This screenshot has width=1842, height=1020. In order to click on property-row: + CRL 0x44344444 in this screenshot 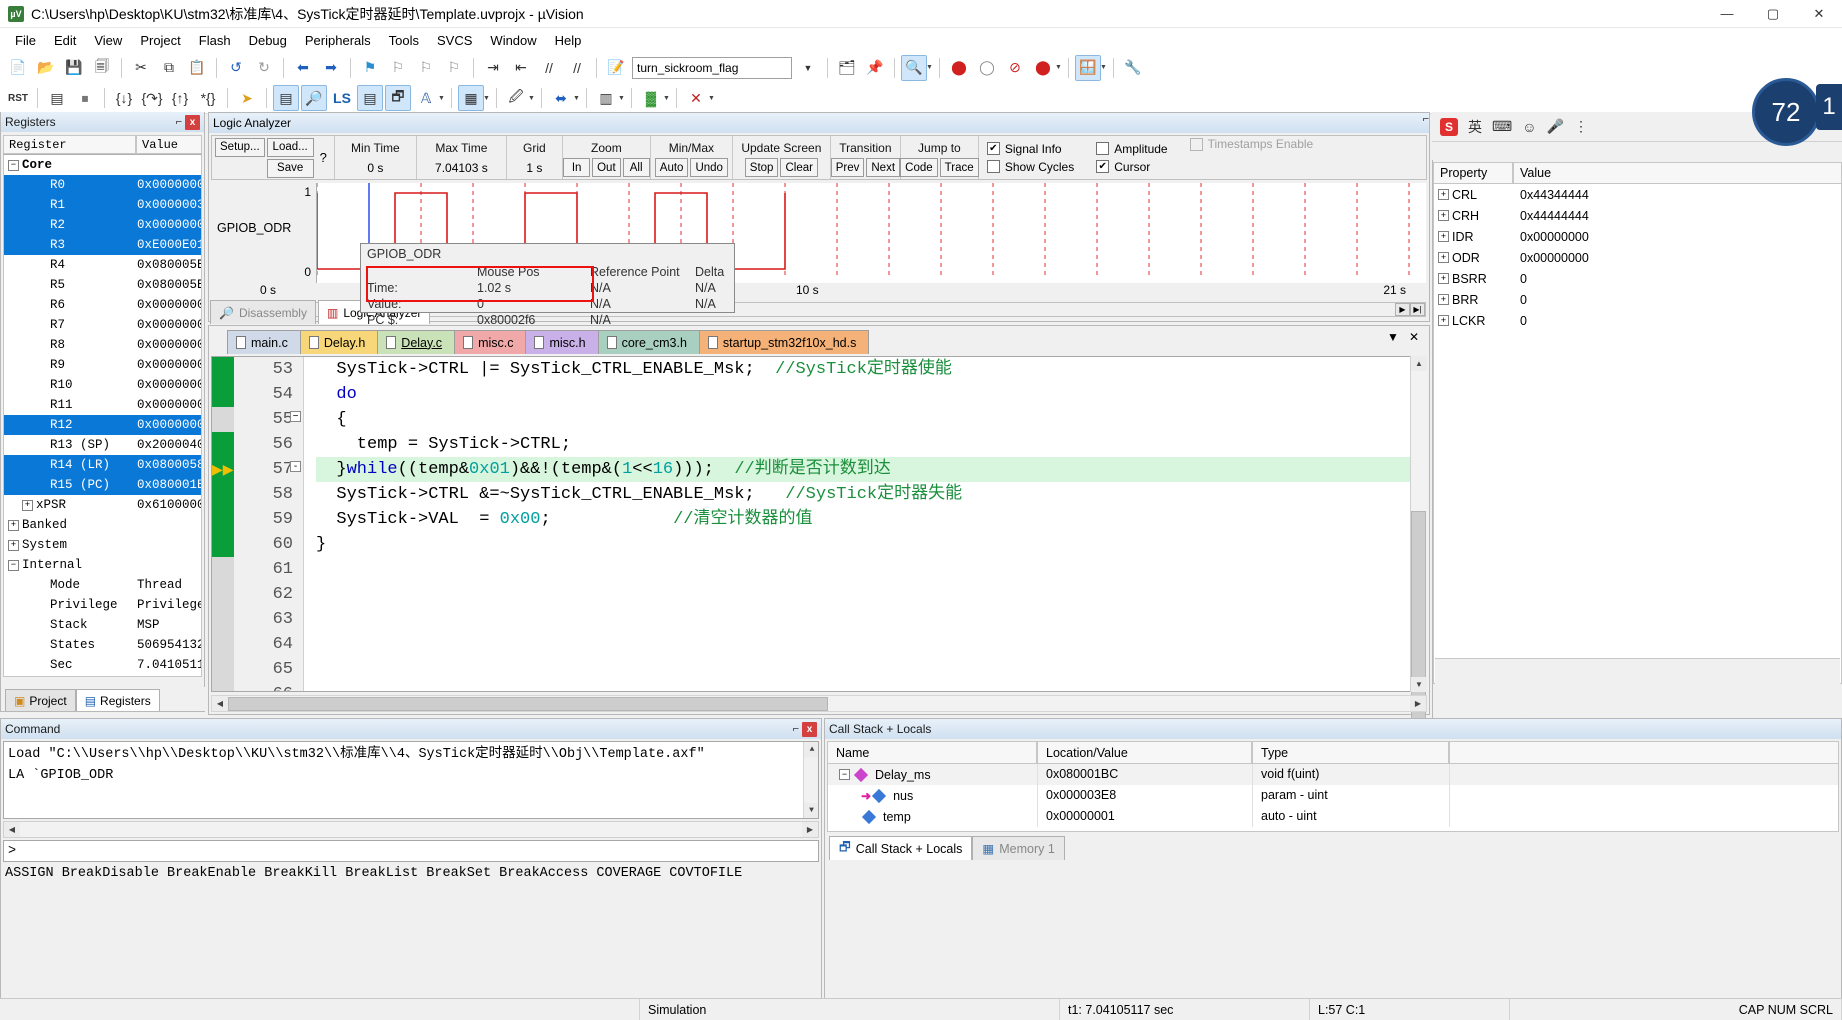, I will do `click(1637, 194)`.